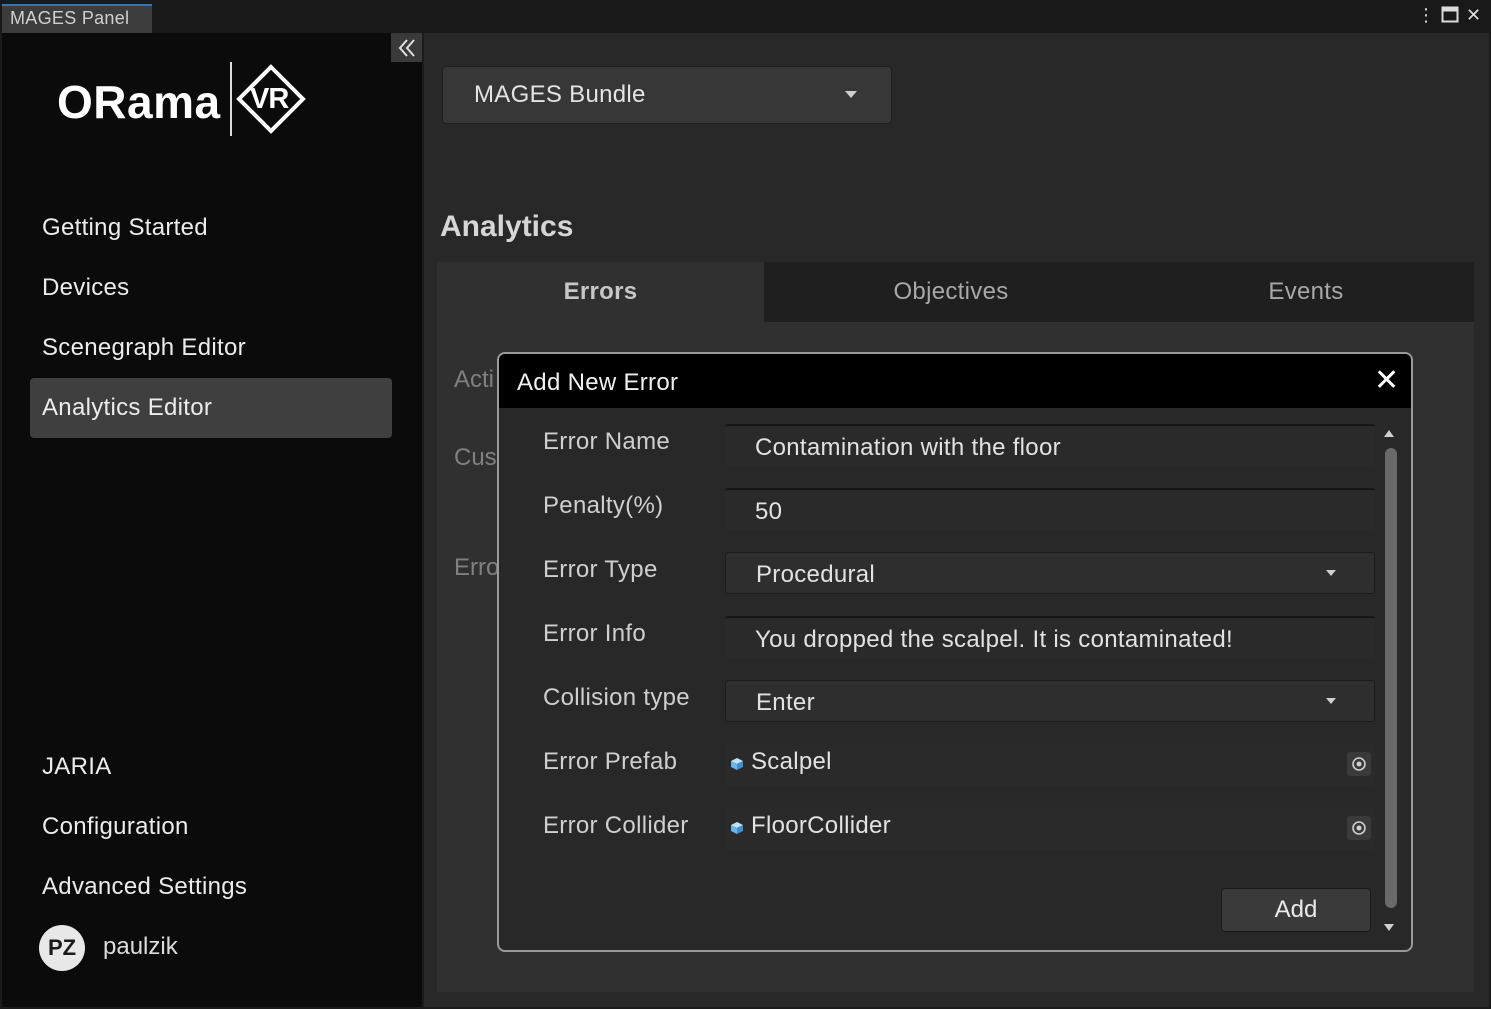 The width and height of the screenshot is (1491, 1009). Describe the element at coordinates (1426, 15) in the screenshot. I see `kebab-menu-icon: ⋮` at that location.